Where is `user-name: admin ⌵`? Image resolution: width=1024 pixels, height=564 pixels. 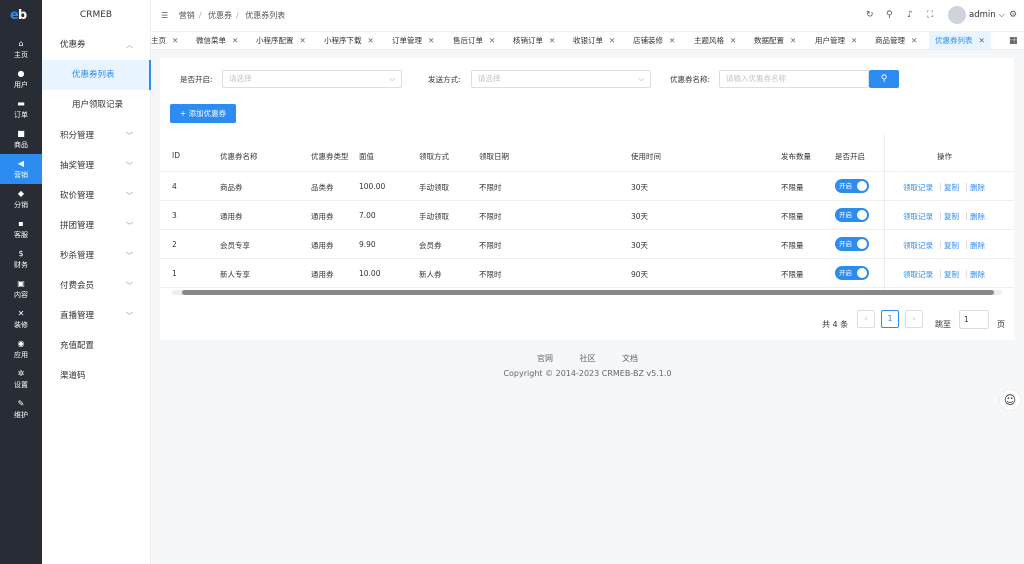 user-name: admin ⌵ is located at coordinates (987, 15).